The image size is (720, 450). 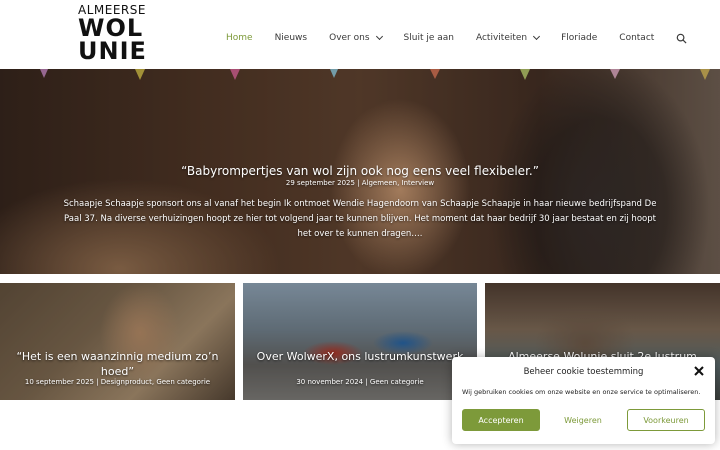 I want to click on nav-item-label: Home, so click(x=239, y=38).